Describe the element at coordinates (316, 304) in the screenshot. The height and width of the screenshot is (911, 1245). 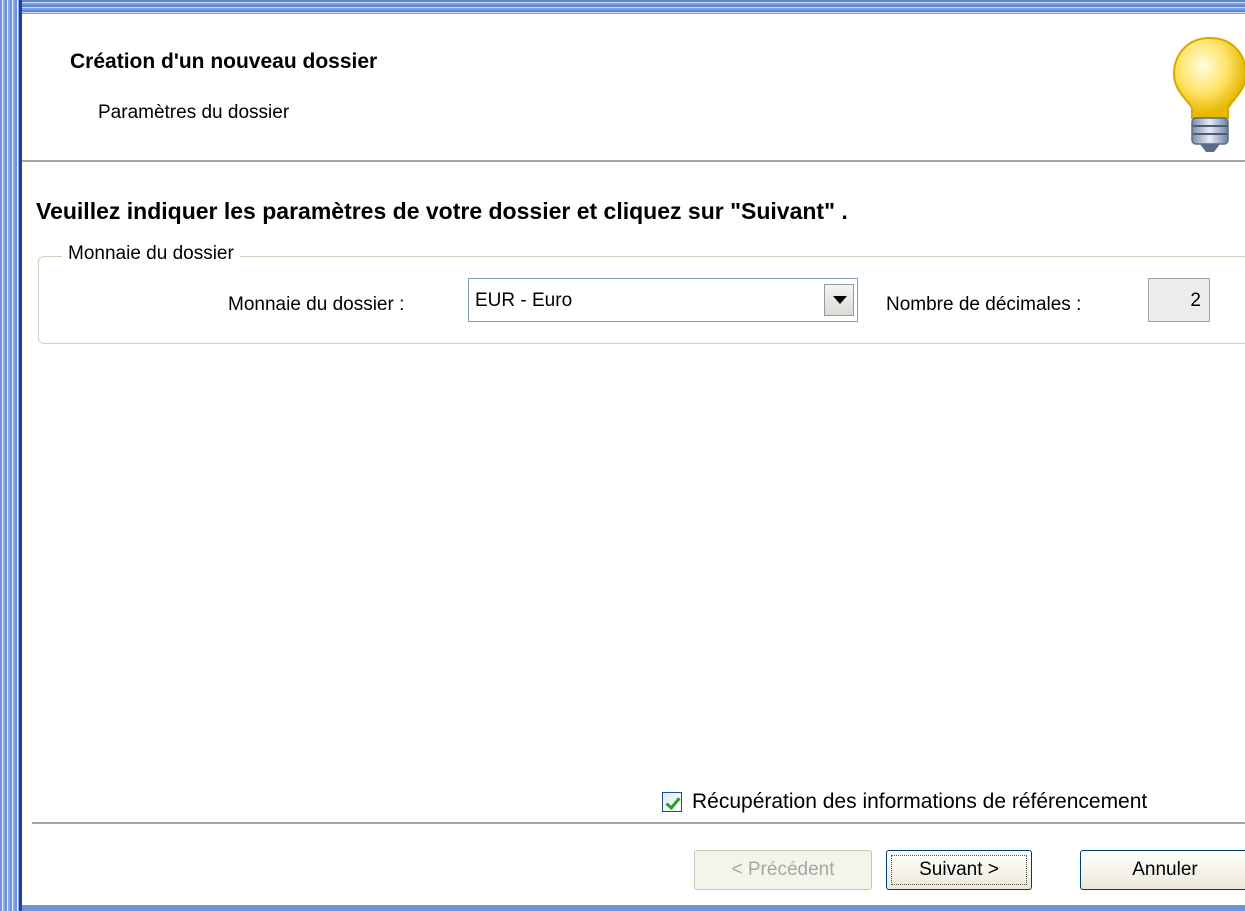
I see `currency-label: Monnaie du dossier :` at that location.